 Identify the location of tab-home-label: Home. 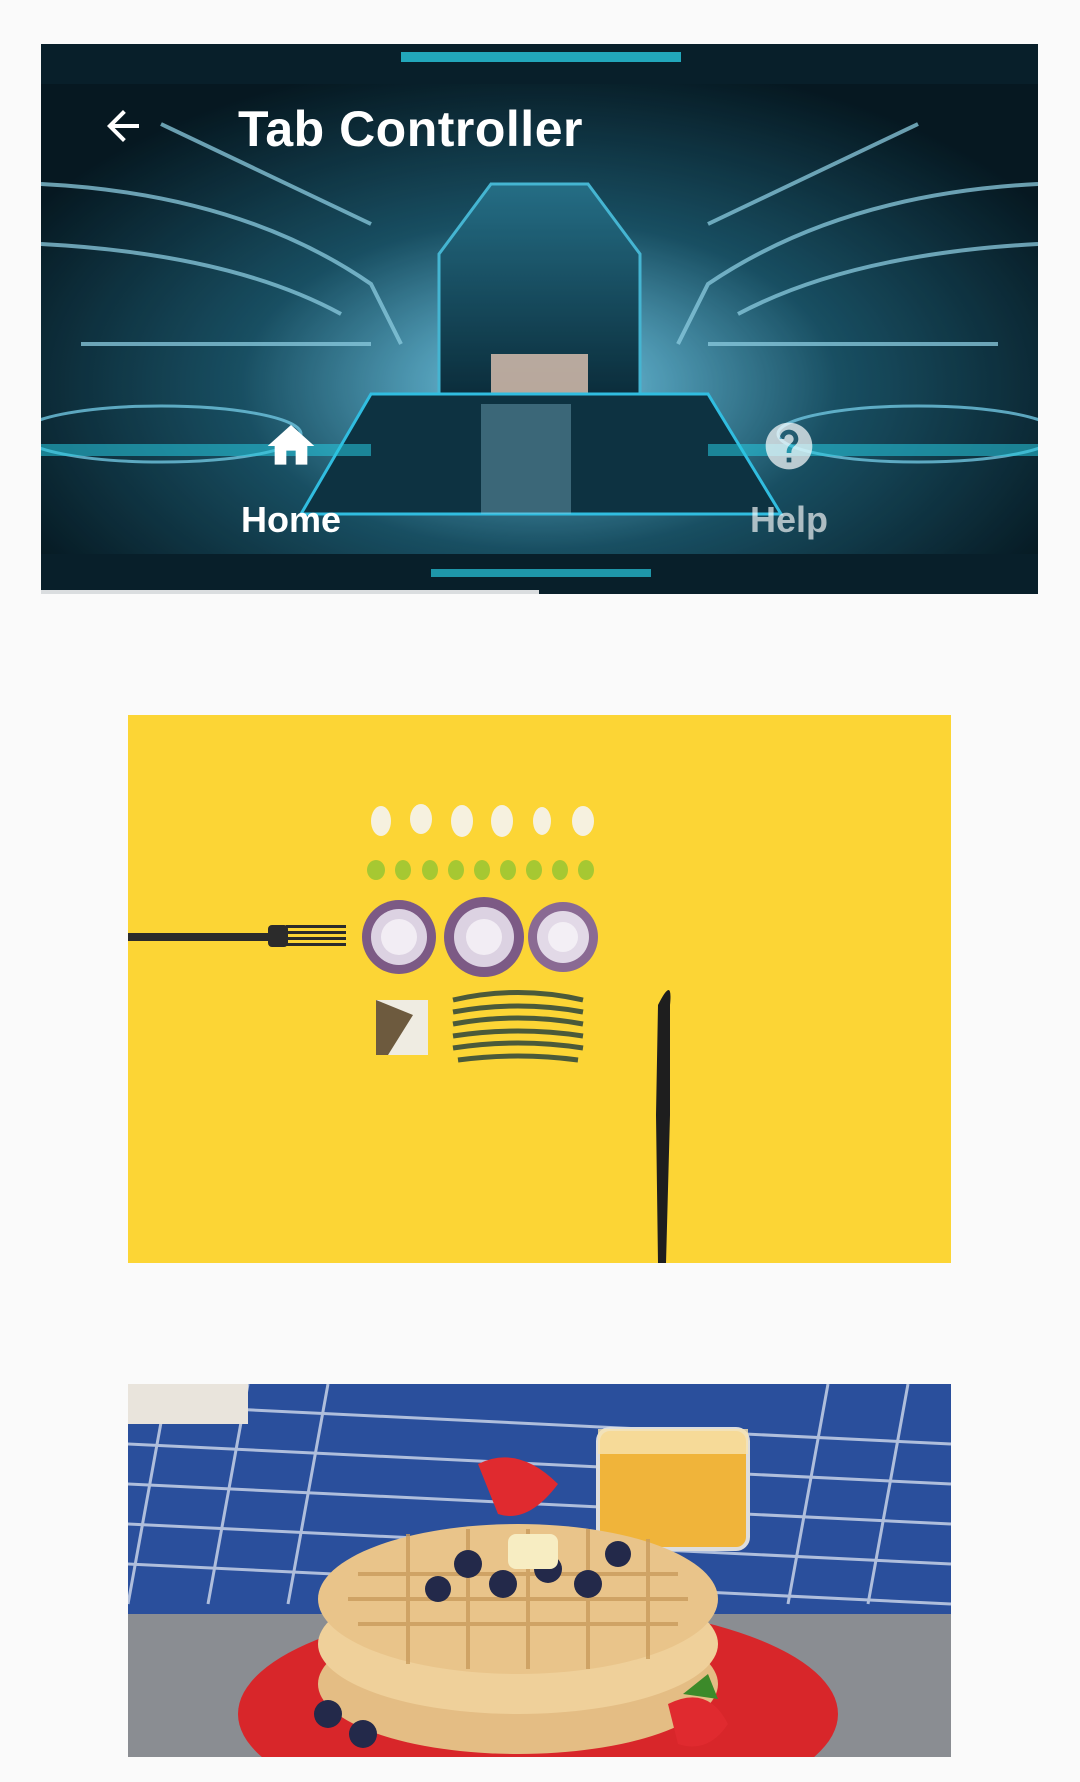
(291, 519).